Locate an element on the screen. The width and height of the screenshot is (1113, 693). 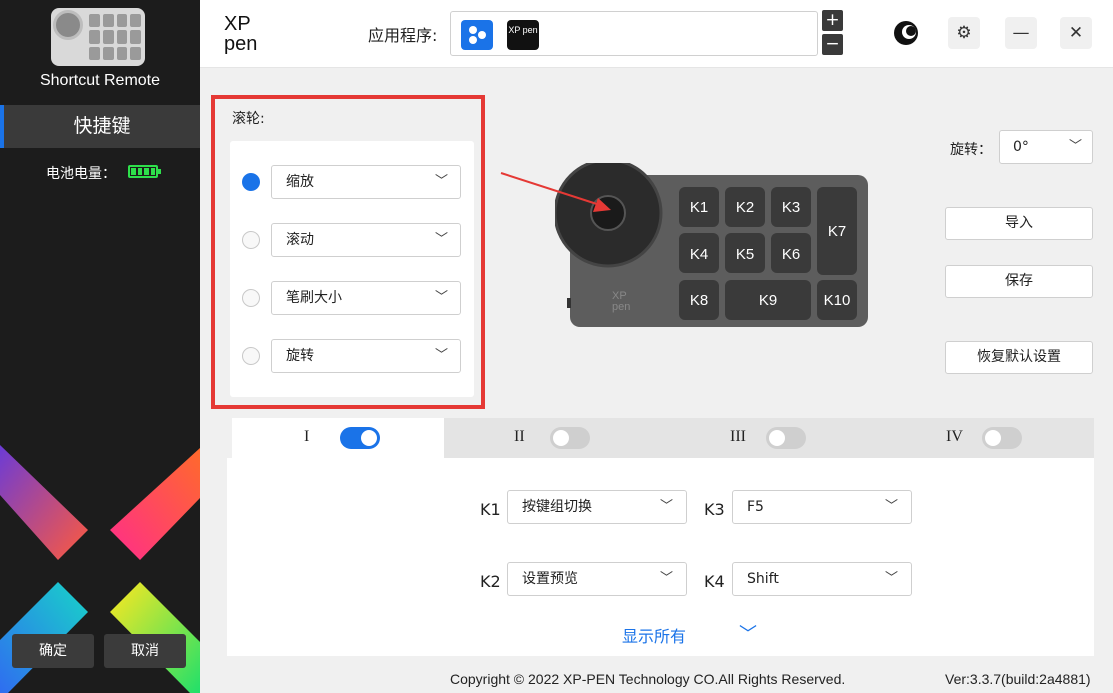
device-key-label: K8 is located at coordinates (699, 300).